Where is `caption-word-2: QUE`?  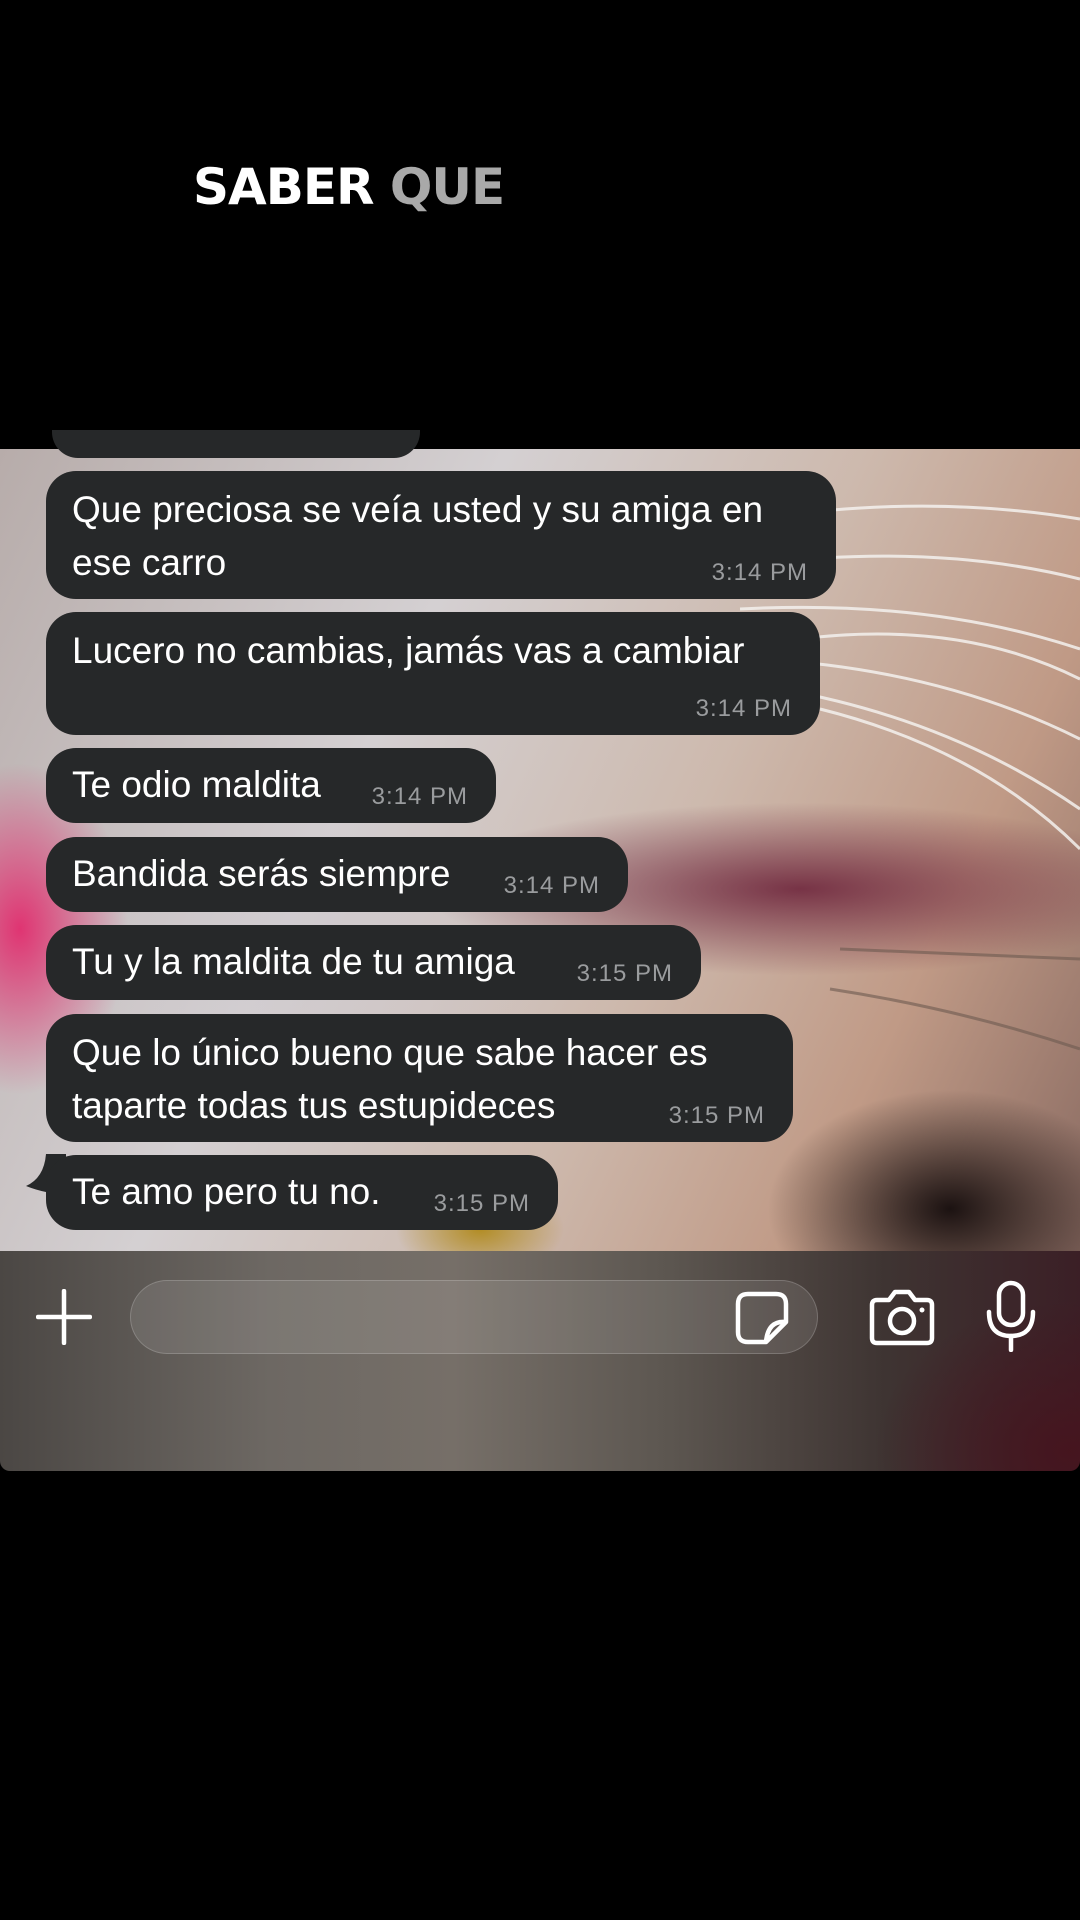
caption-word-2: QUE is located at coordinates (447, 187).